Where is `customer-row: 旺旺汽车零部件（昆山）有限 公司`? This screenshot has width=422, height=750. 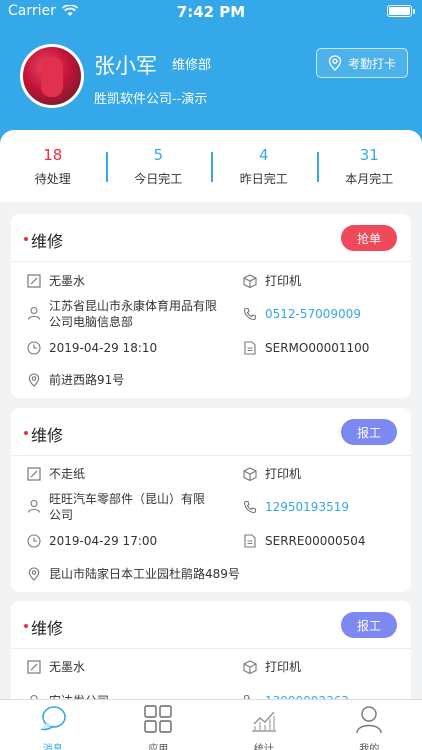
customer-row: 旺旺汽车零部件（昆山）有限 公司 is located at coordinates (116, 507).